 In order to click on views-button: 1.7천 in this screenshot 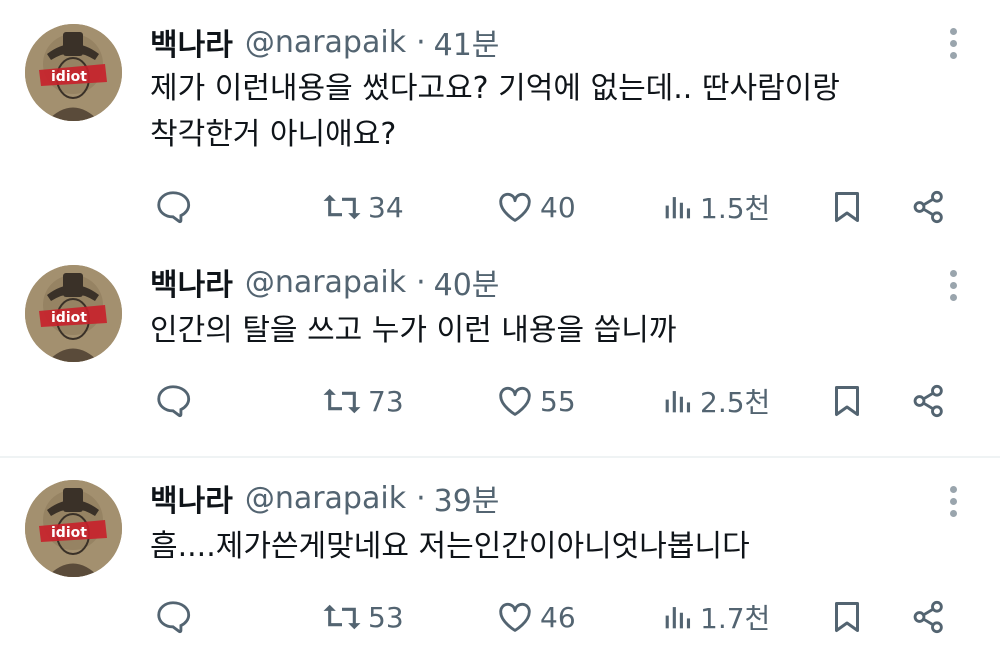, I will do `click(715, 617)`.